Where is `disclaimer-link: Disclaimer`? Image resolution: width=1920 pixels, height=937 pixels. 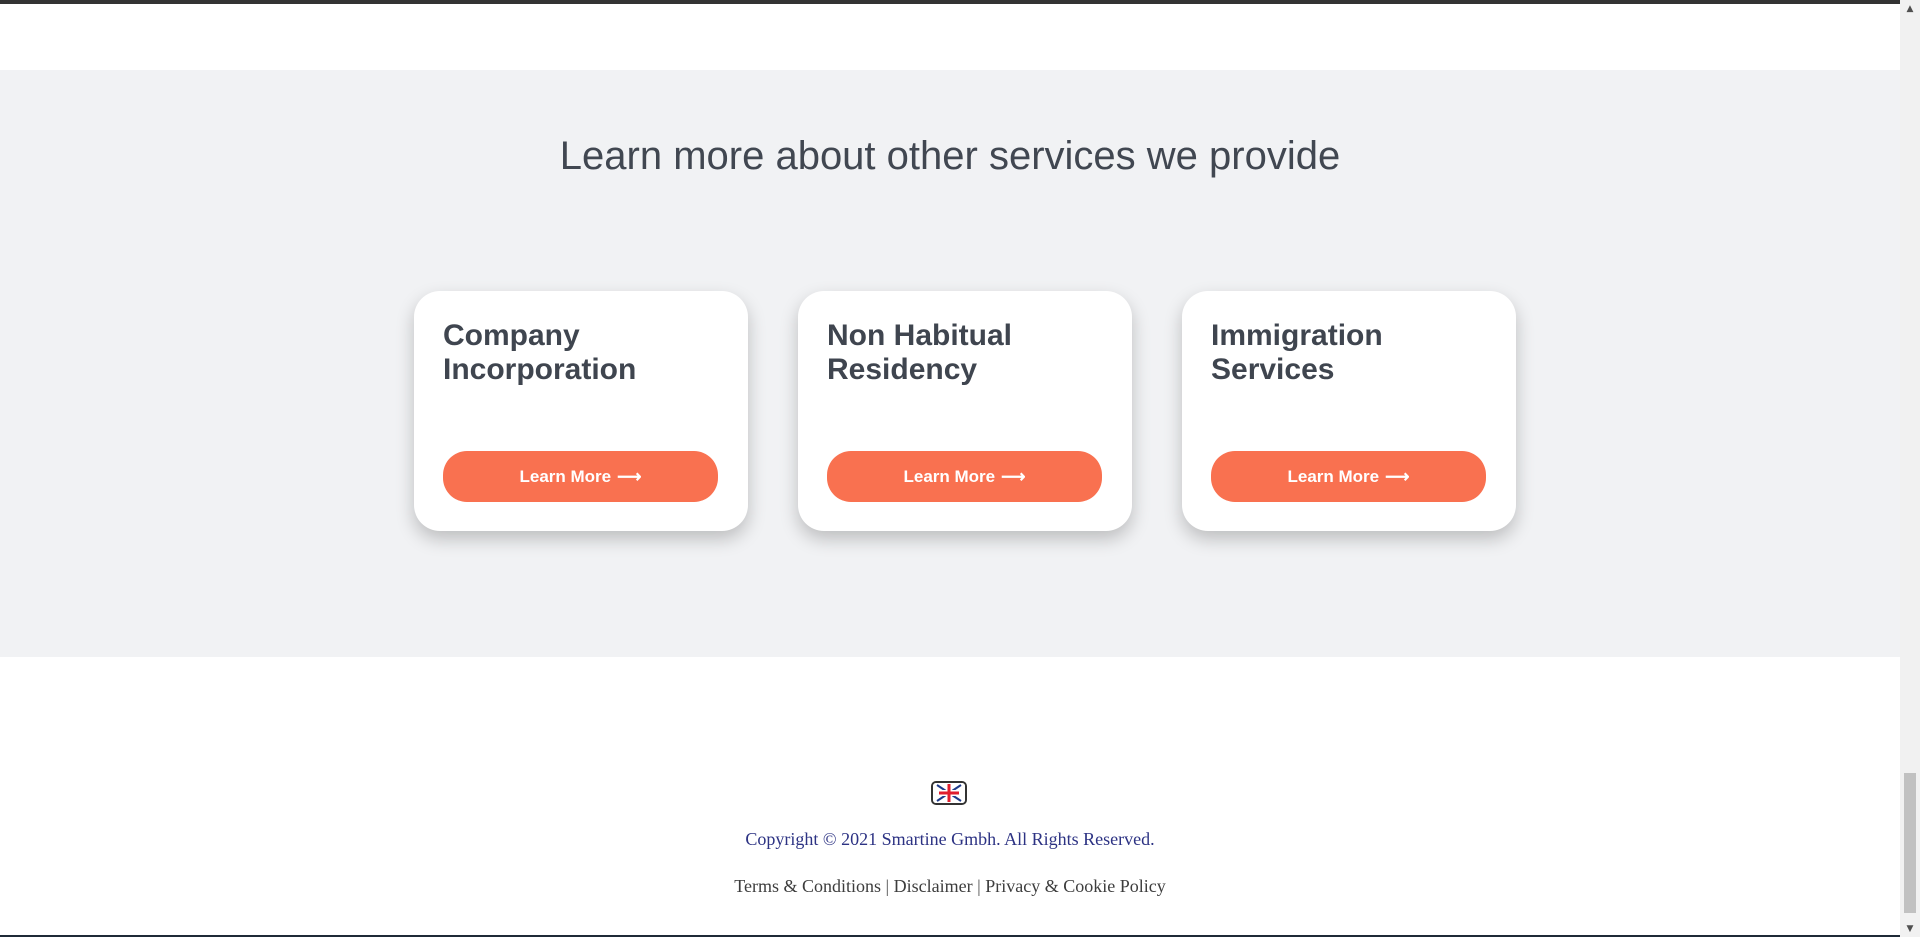 disclaimer-link: Disclaimer is located at coordinates (933, 886).